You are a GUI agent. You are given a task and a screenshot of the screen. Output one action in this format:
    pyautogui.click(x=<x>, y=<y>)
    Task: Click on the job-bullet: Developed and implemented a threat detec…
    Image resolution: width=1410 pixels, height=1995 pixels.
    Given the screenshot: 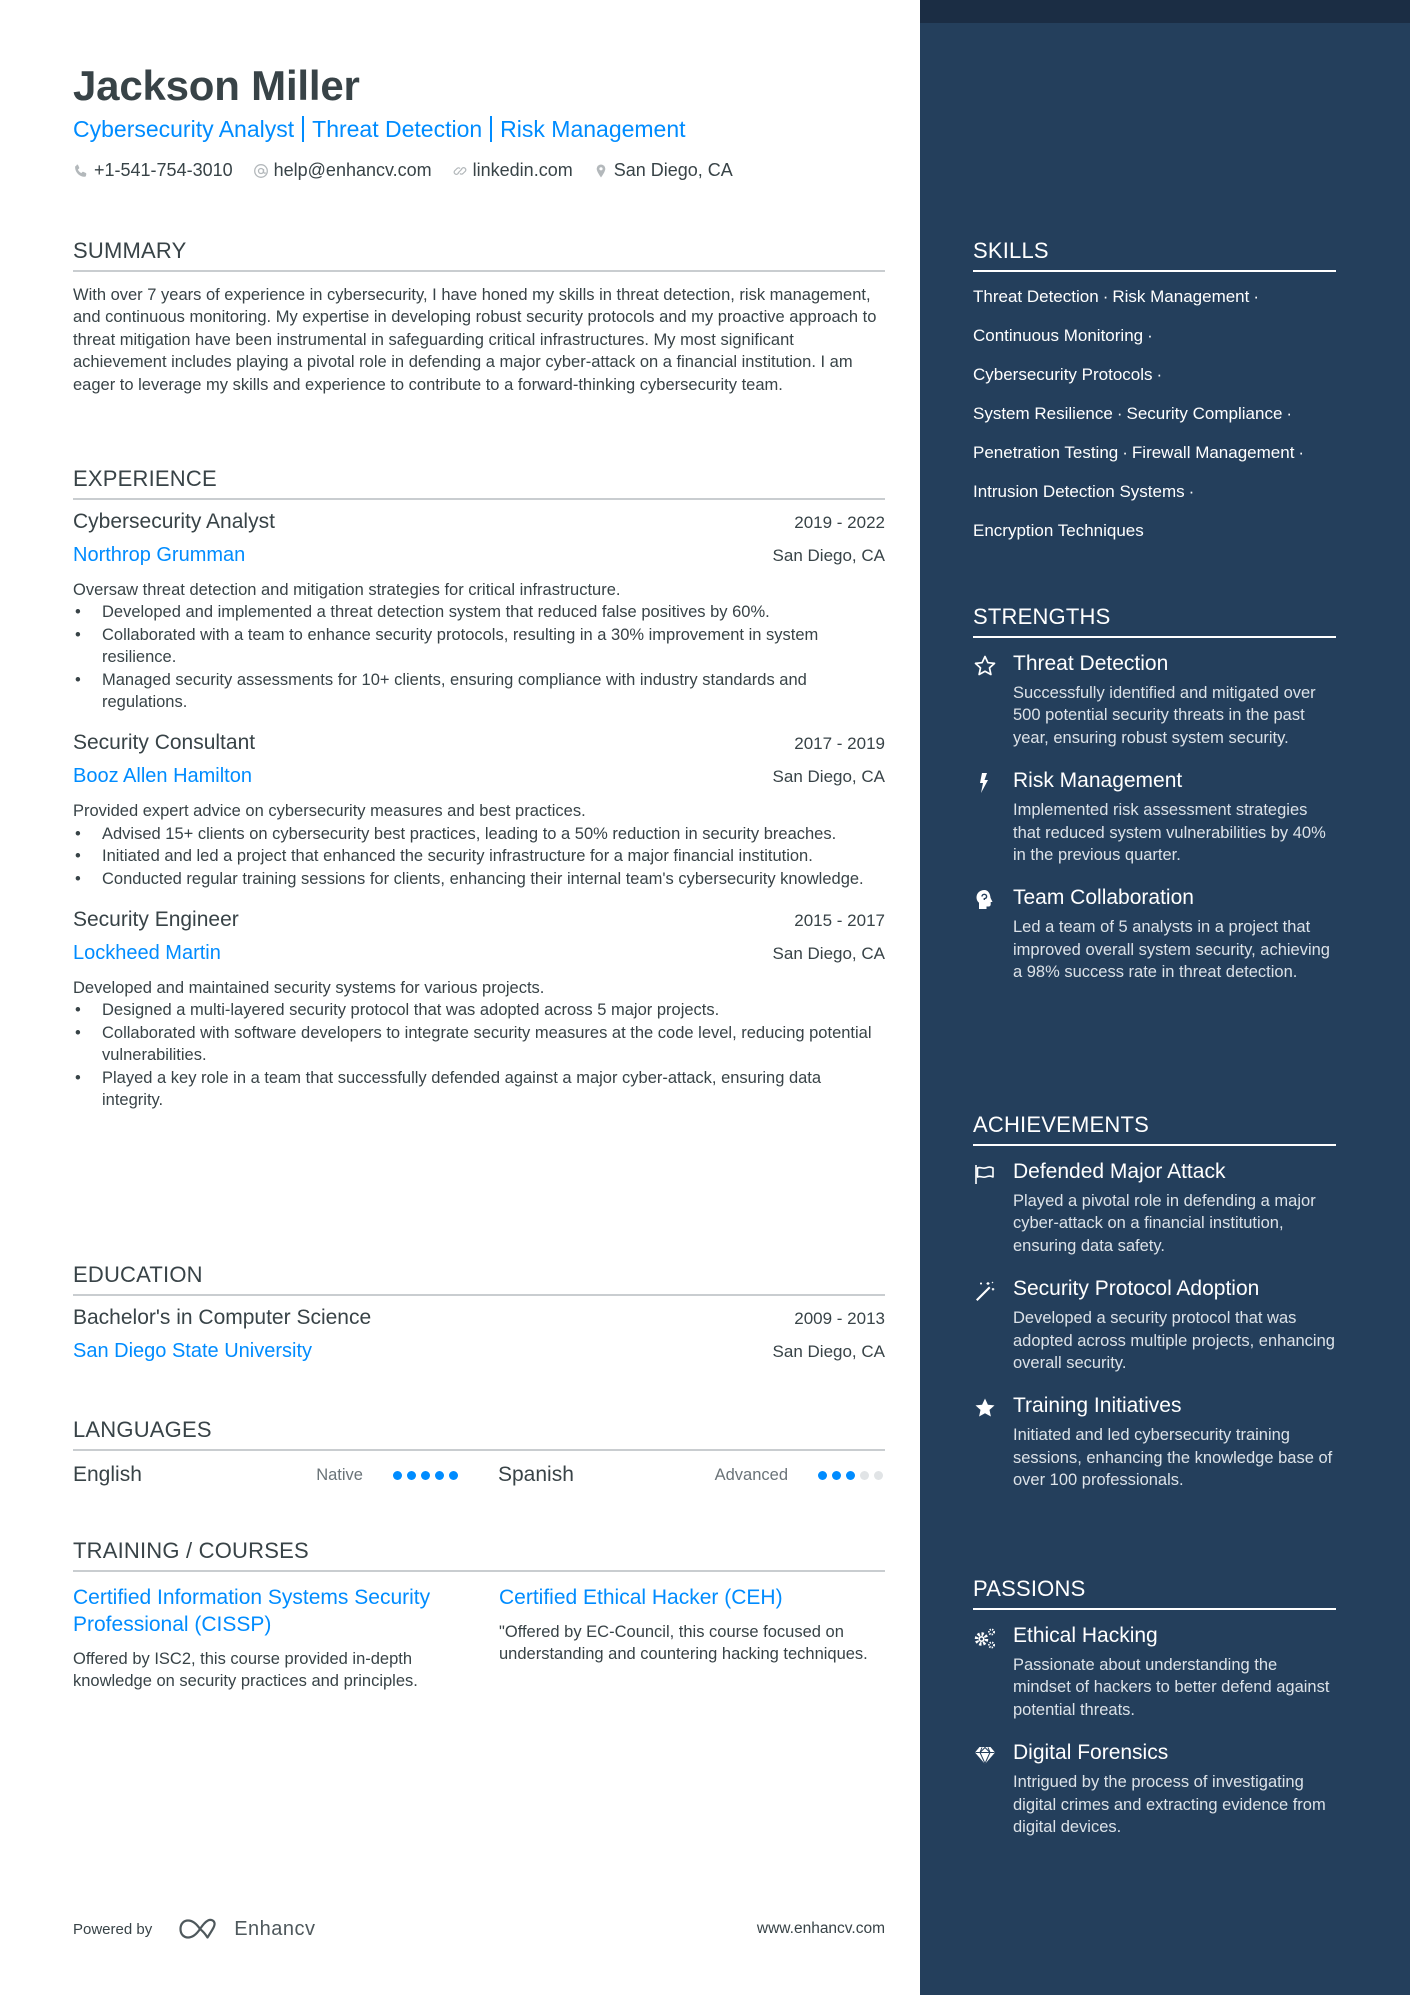 What is the action you would take?
    pyautogui.click(x=479, y=612)
    